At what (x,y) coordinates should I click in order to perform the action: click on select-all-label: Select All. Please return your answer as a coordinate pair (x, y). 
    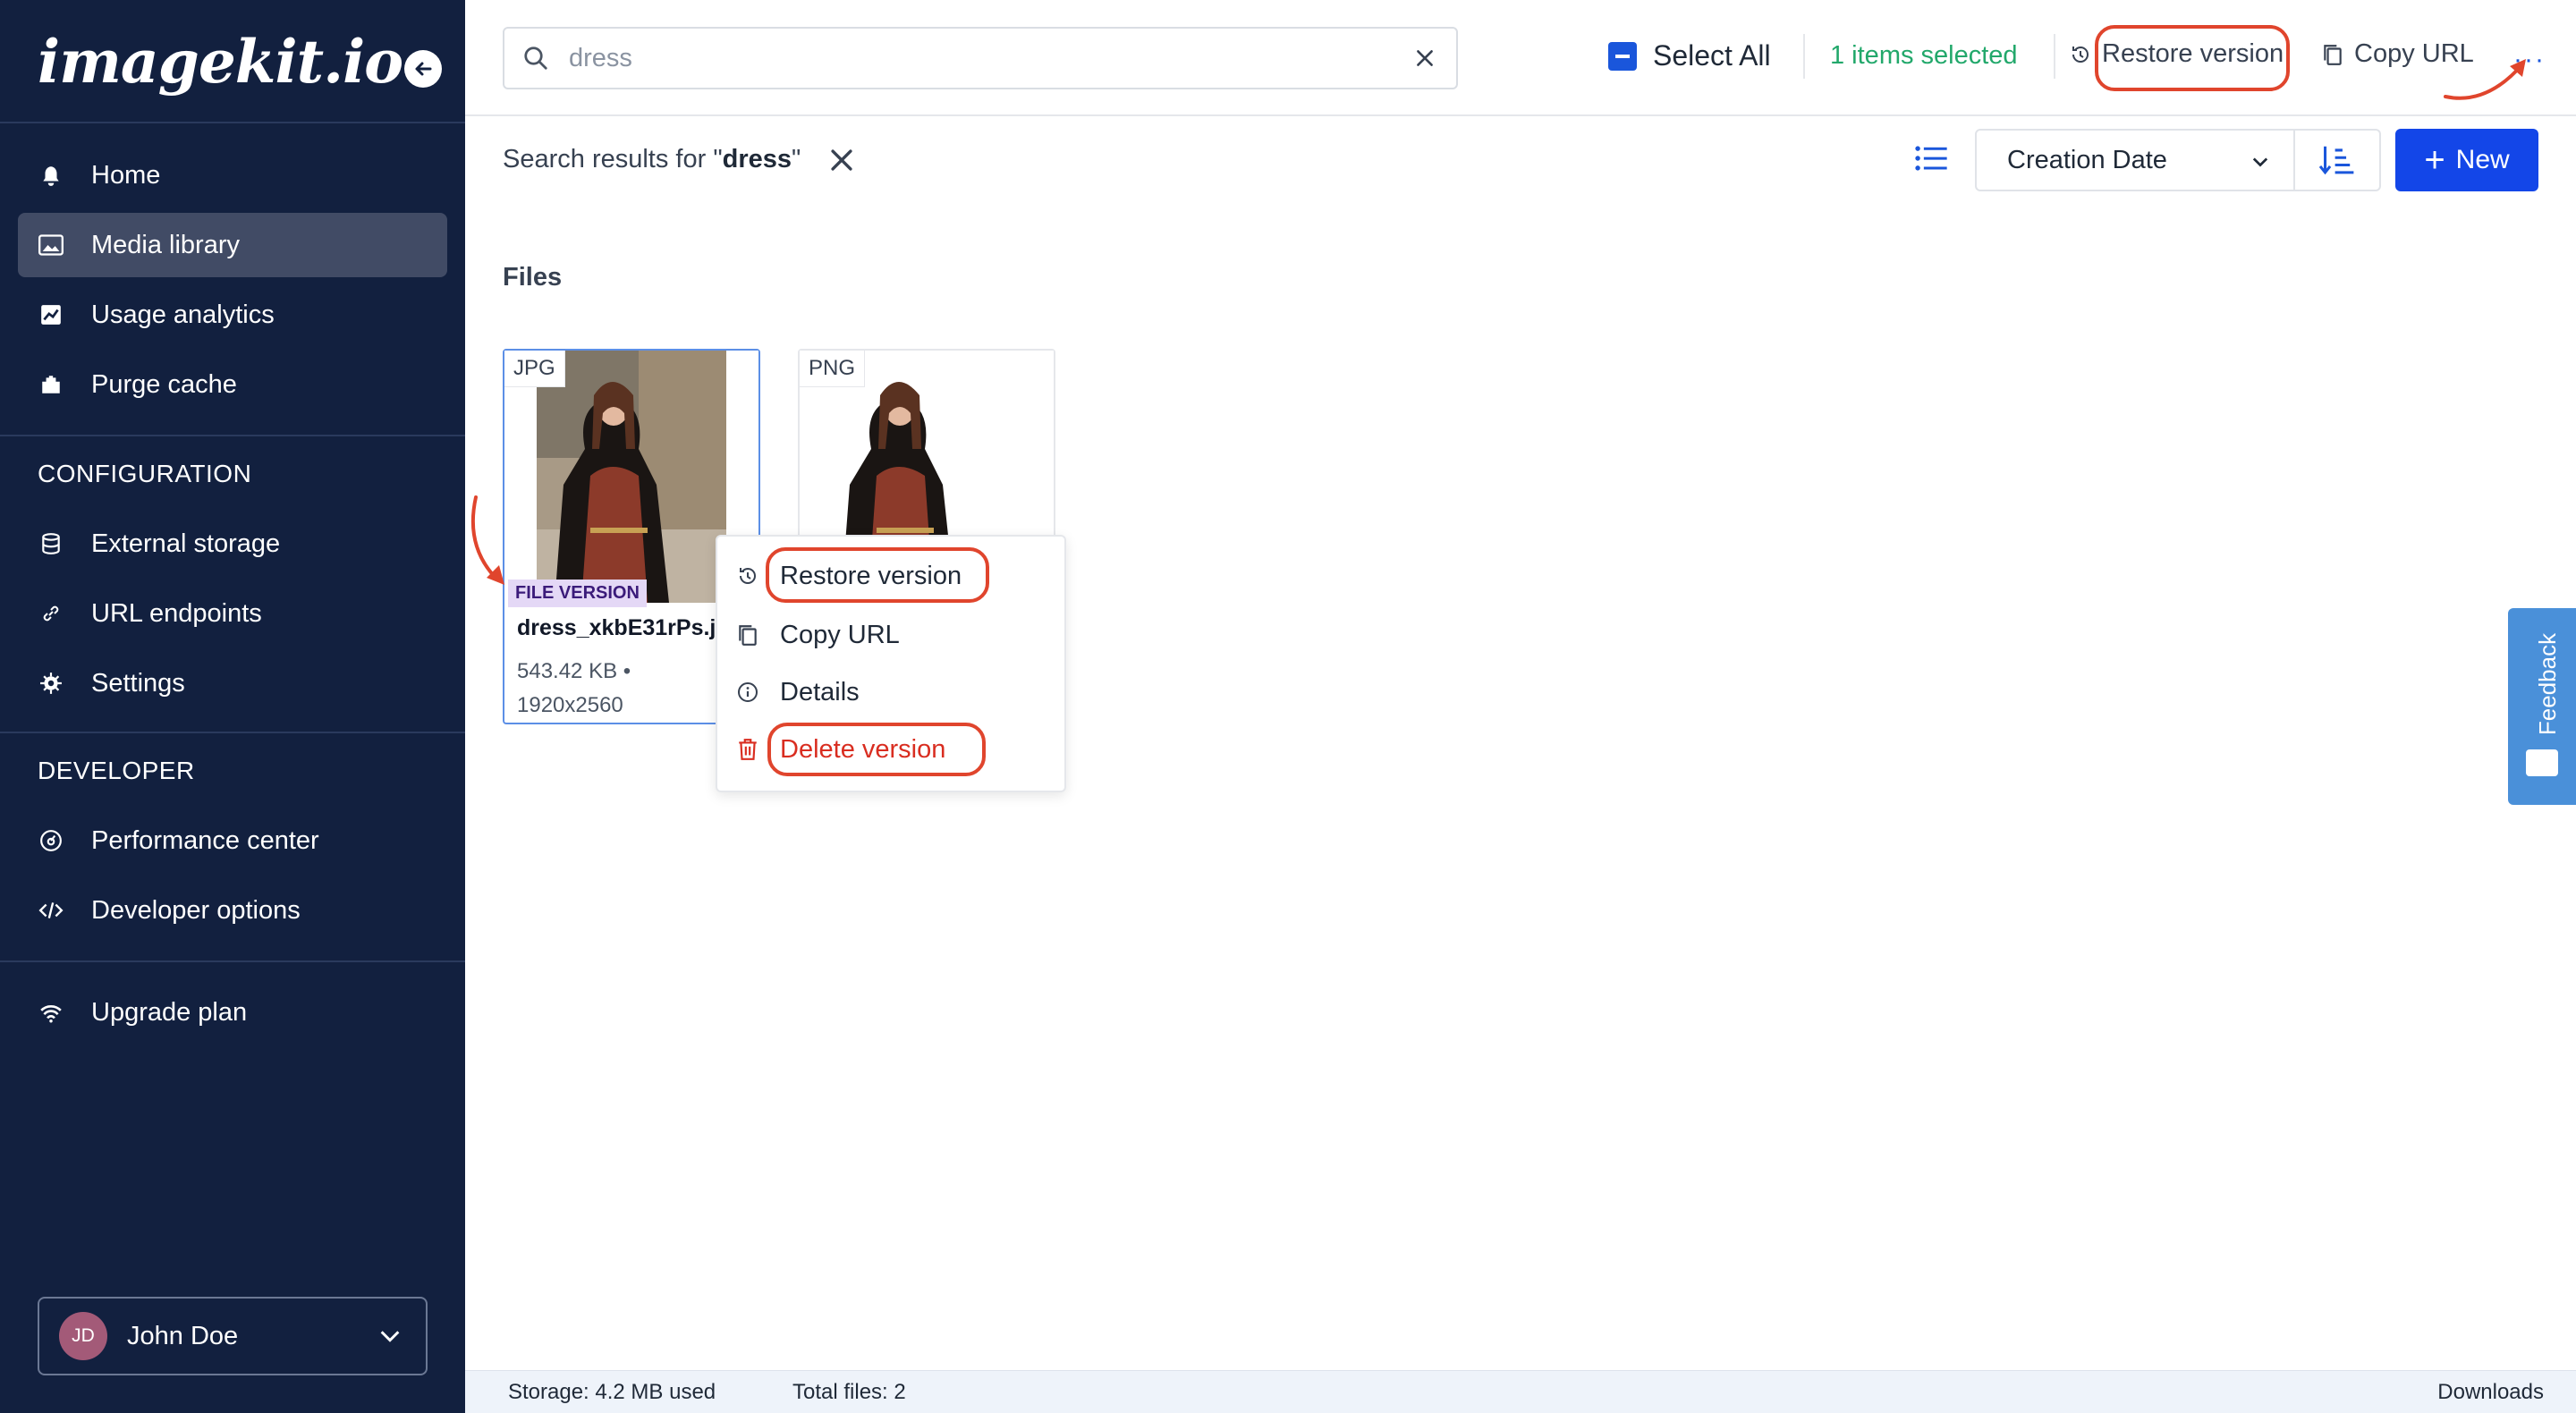
    Looking at the image, I should click on (1712, 55).